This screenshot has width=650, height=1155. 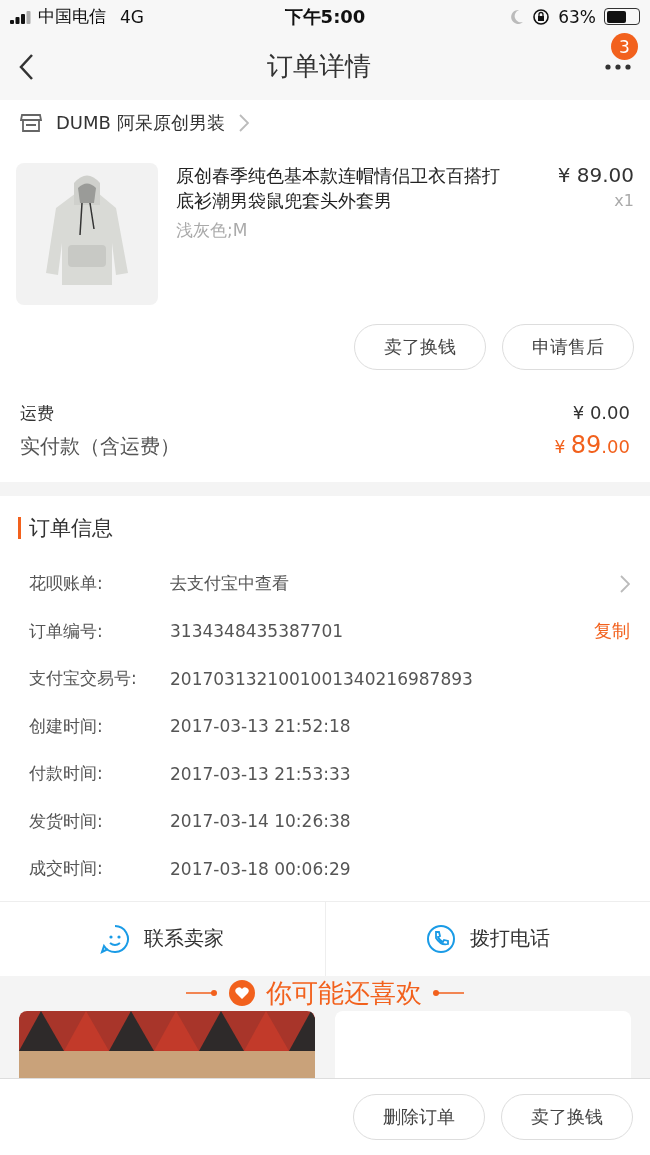 What do you see at coordinates (592, 445) in the screenshot?
I see `paid-amount: ¥ 89.00` at bounding box center [592, 445].